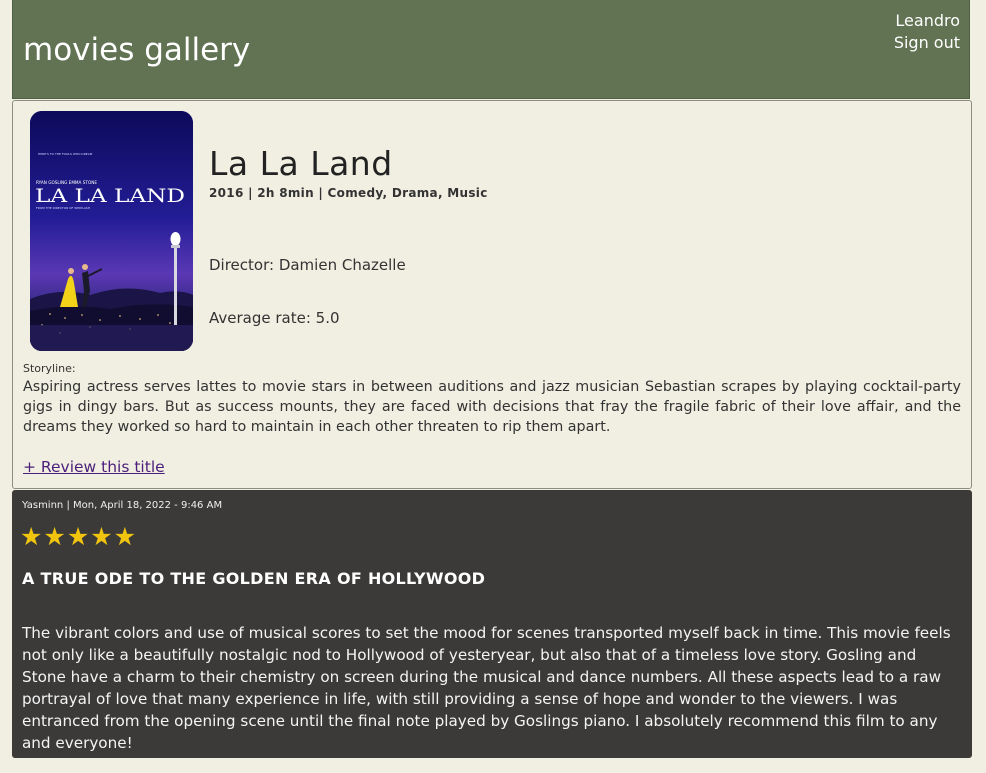 The width and height of the screenshot is (986, 773). I want to click on star-rating: ★★★★★, so click(79, 536).